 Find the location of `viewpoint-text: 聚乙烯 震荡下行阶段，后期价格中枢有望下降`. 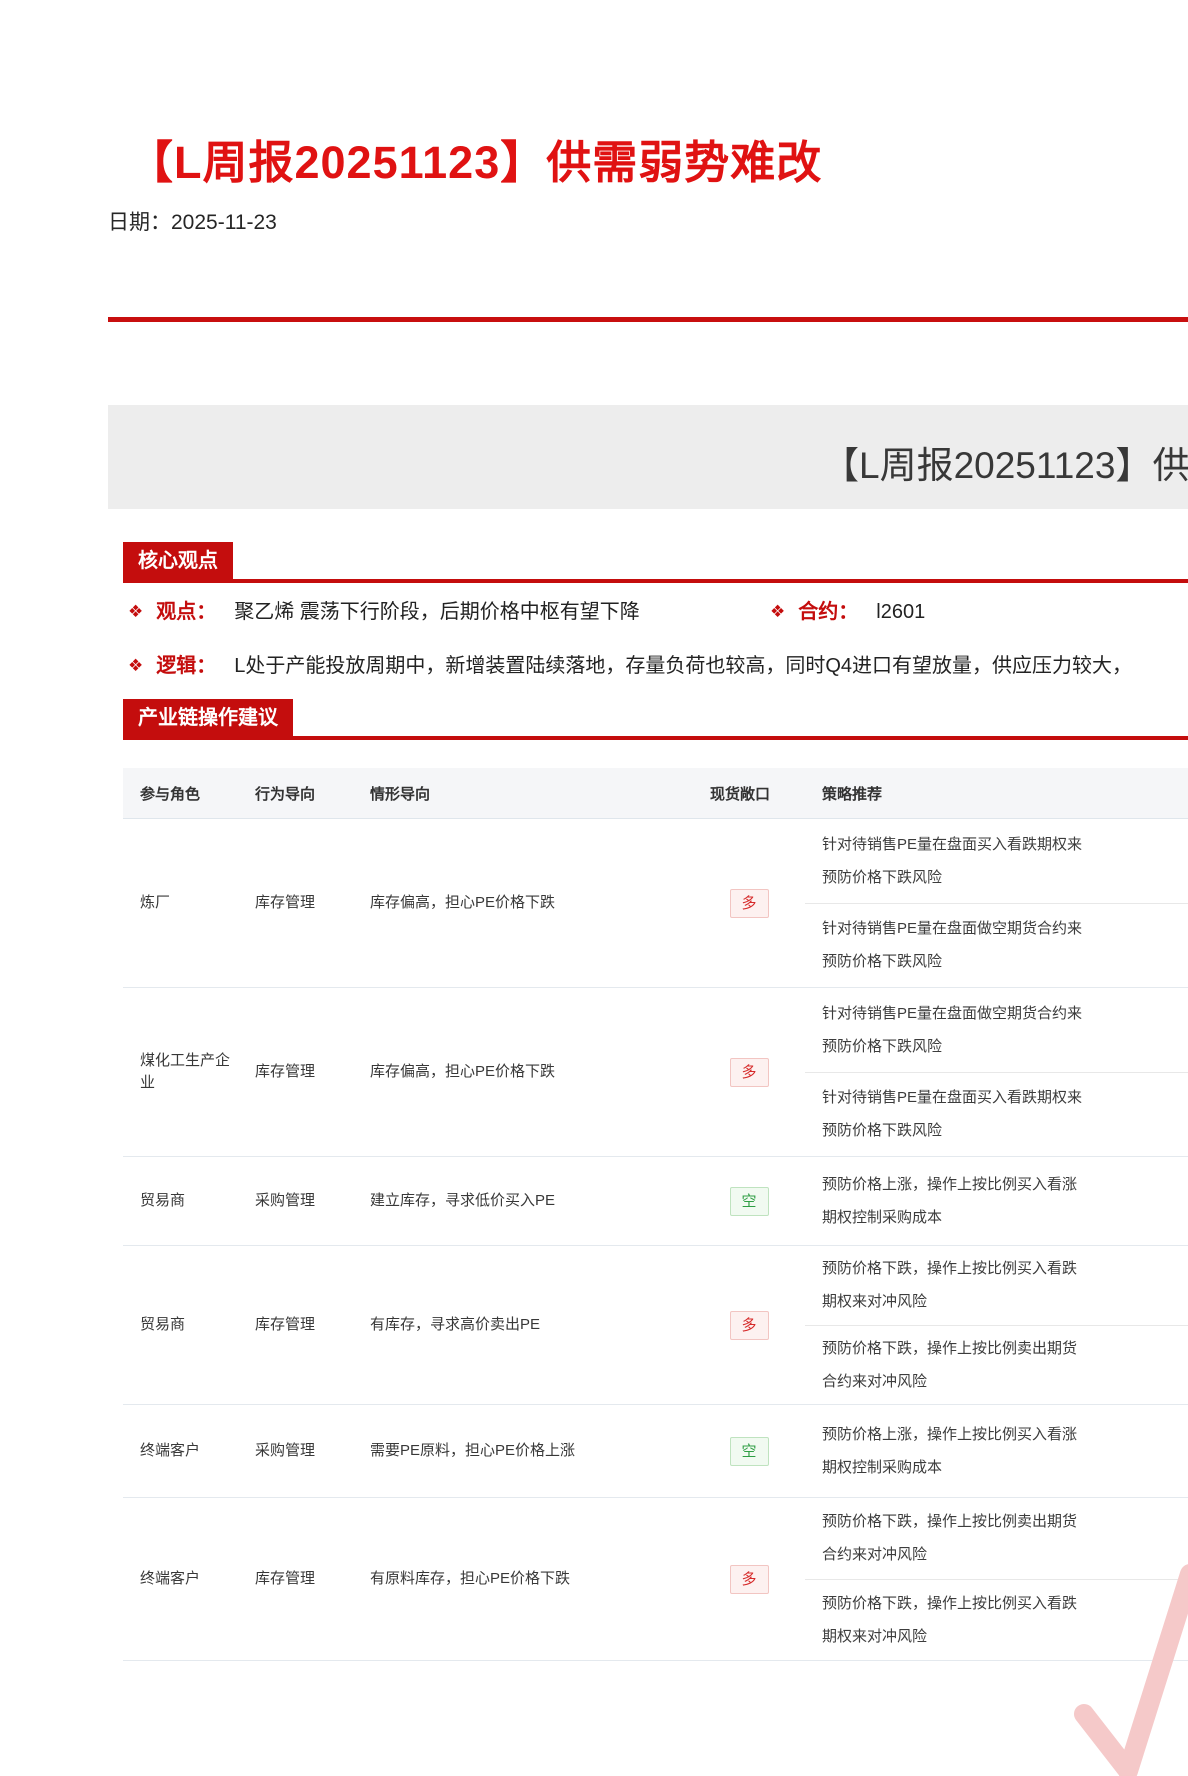

viewpoint-text: 聚乙烯 震荡下行阶段，后期价格中枢有望下降 is located at coordinates (437, 612).